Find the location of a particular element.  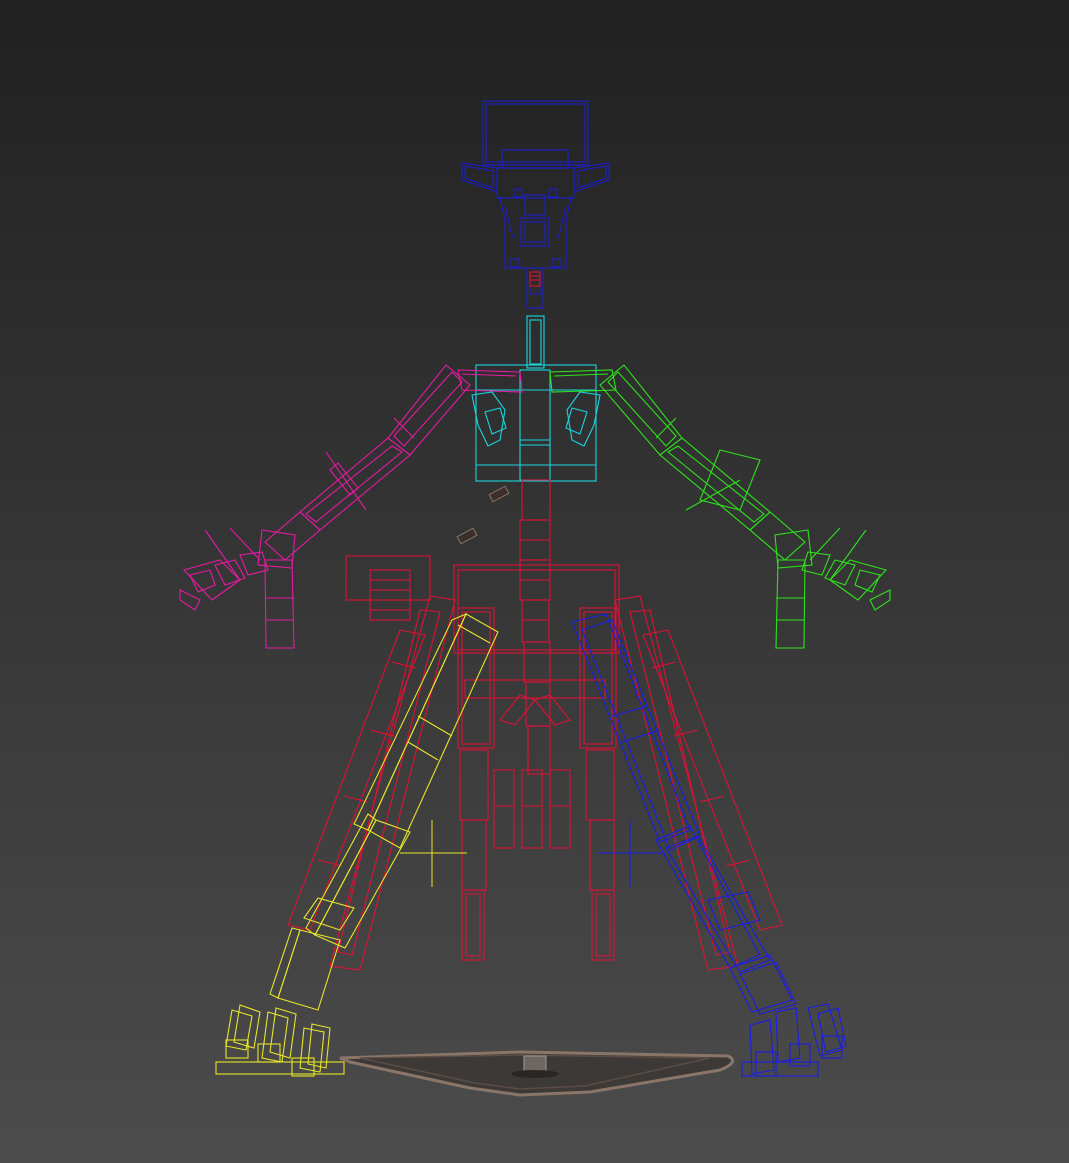

inner-legs is located at coordinates (537, 784).